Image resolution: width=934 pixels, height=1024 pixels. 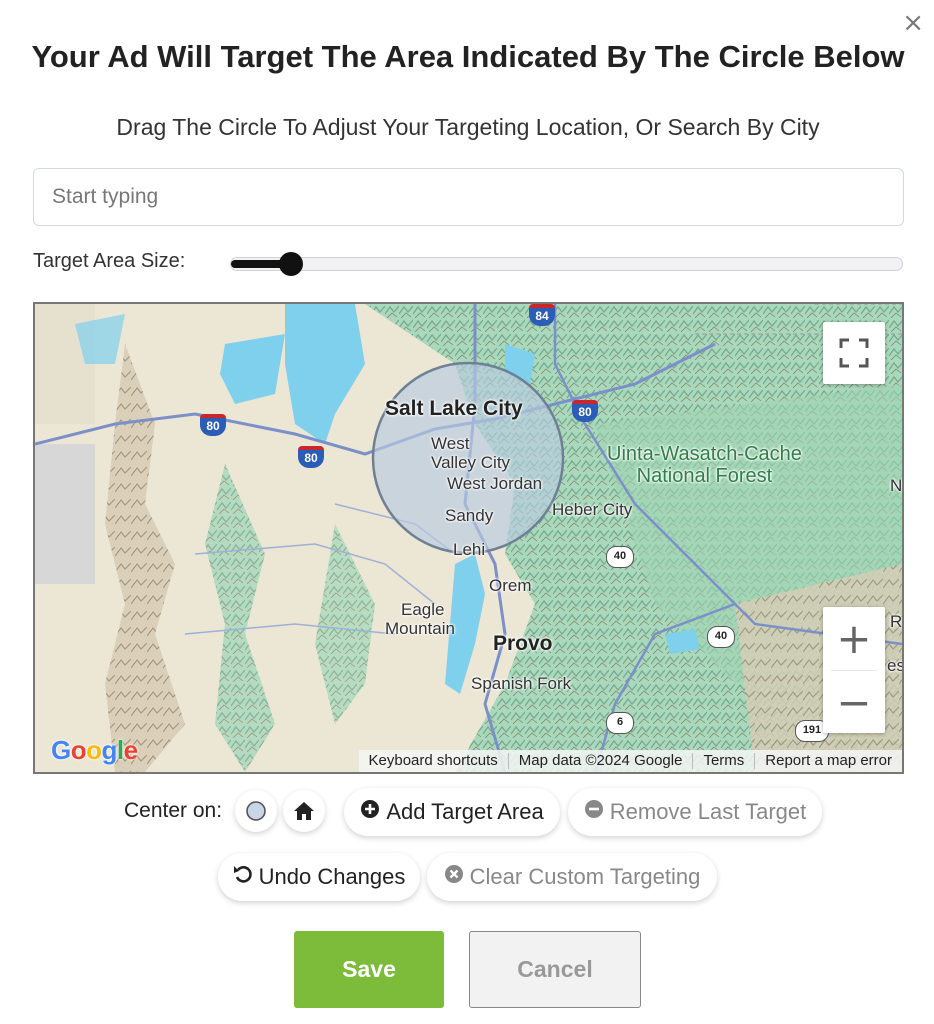 What do you see at coordinates (454, 408) in the screenshot?
I see `map-label-salt-lake-city: Salt Lake City` at bounding box center [454, 408].